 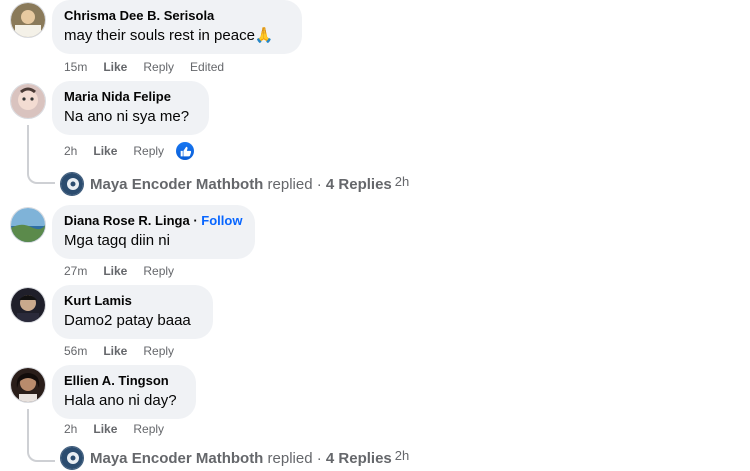 I want to click on comment-author: Diana Rose R. Linga · Follow, so click(x=153, y=220).